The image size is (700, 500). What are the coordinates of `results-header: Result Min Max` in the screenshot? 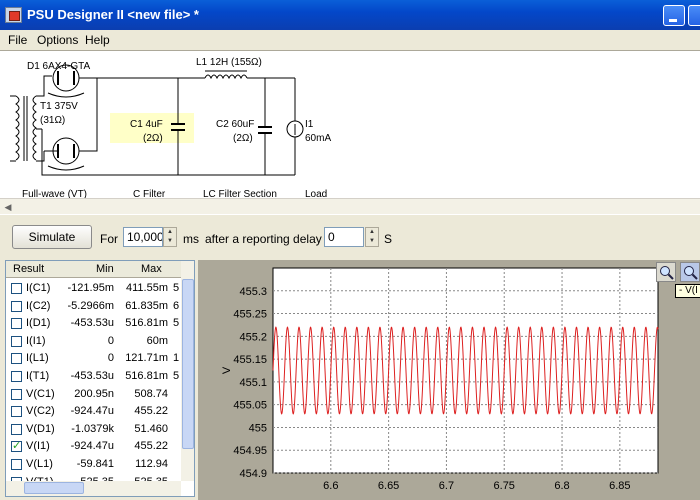 It's located at (93, 269).